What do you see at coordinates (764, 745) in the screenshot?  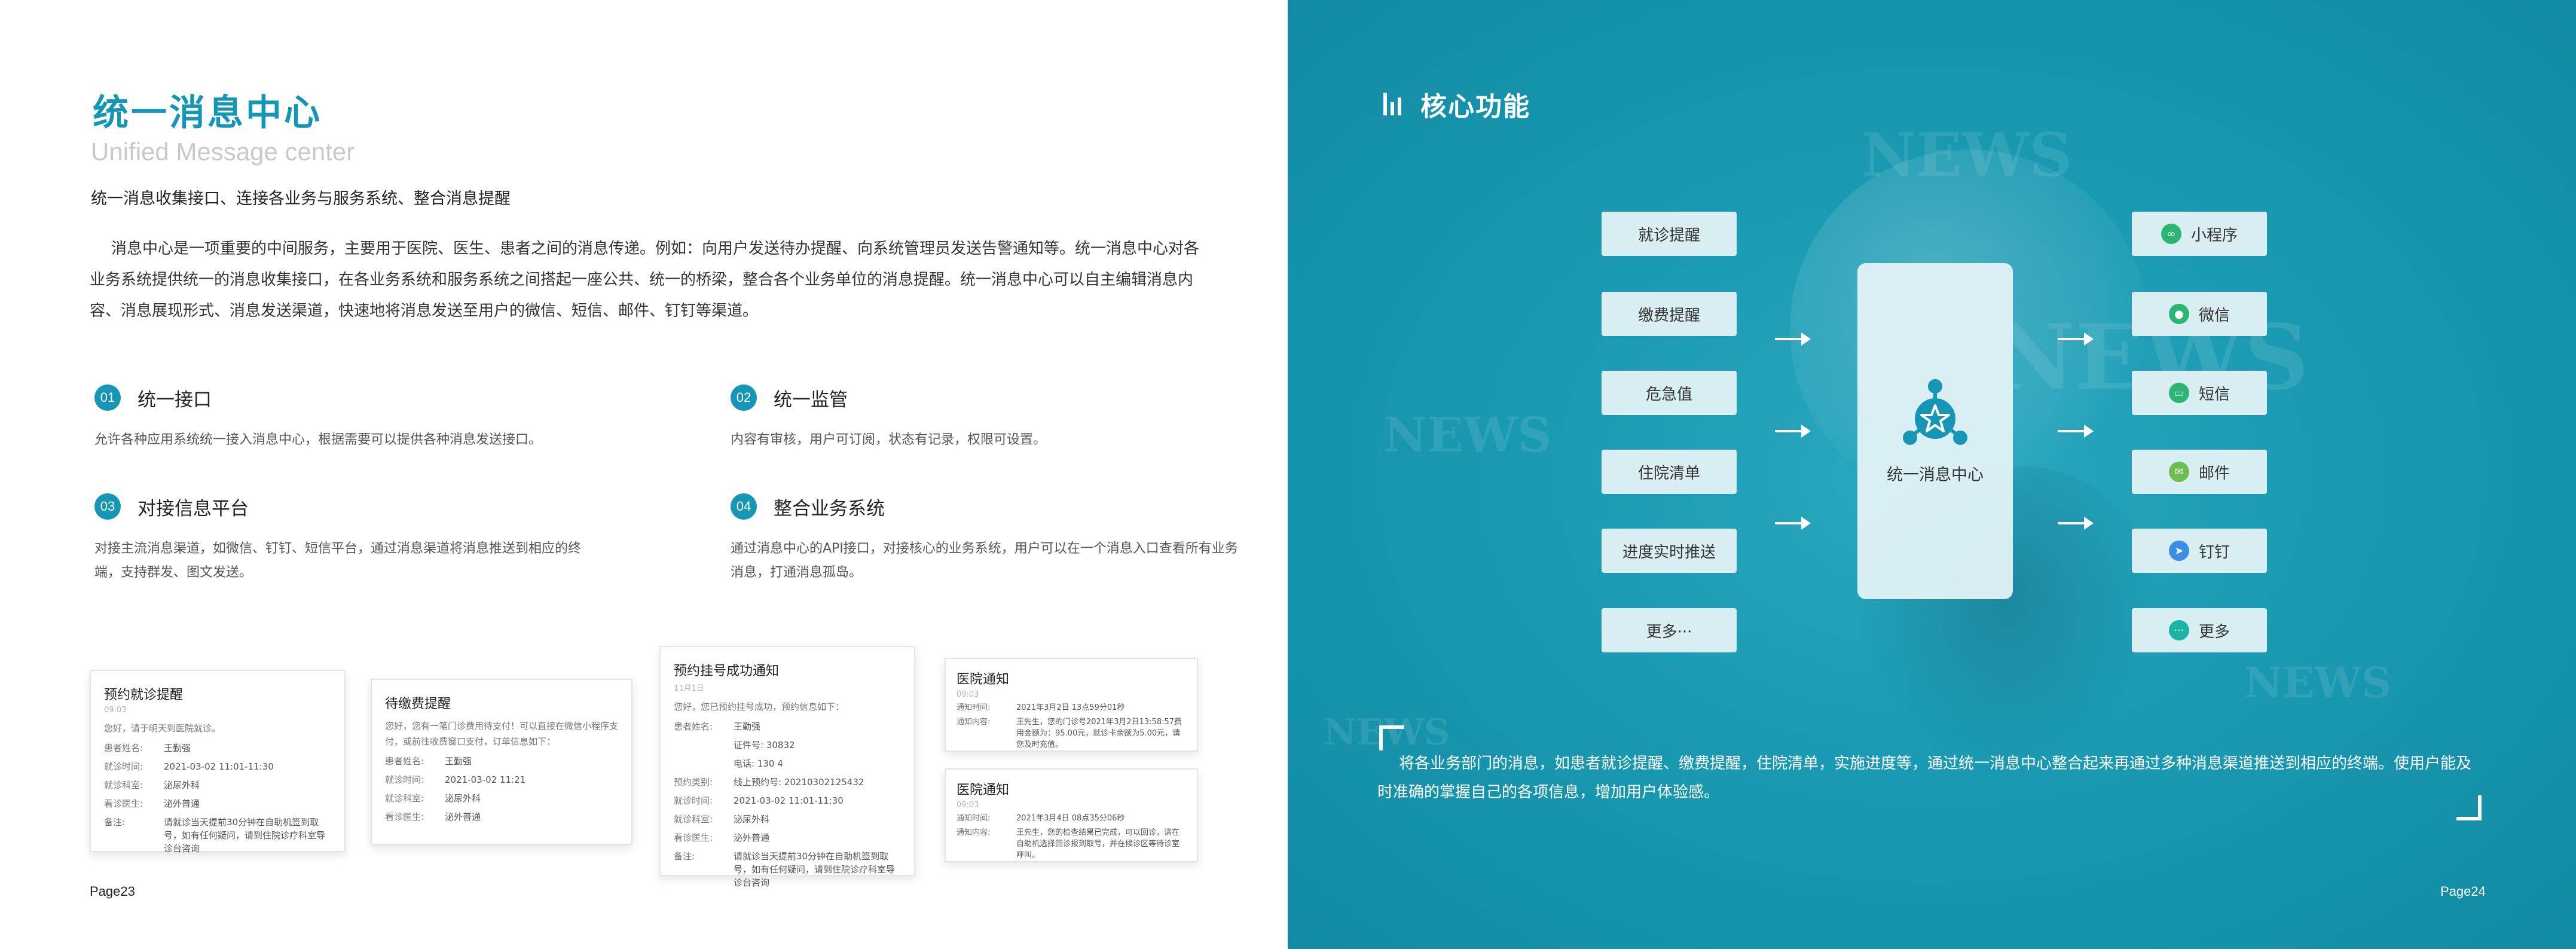 I see `field-value: 证件号: 30832` at bounding box center [764, 745].